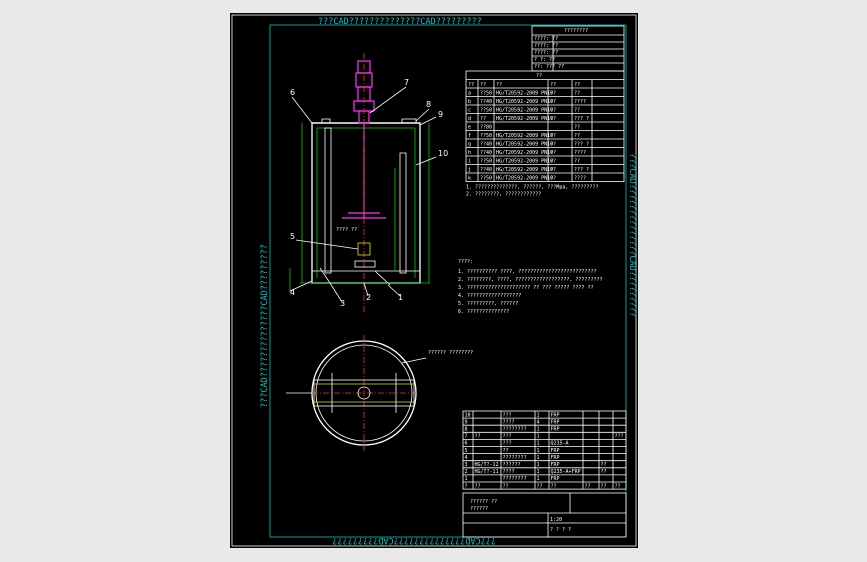  I want to click on callout-3: 3, so click(342, 303).